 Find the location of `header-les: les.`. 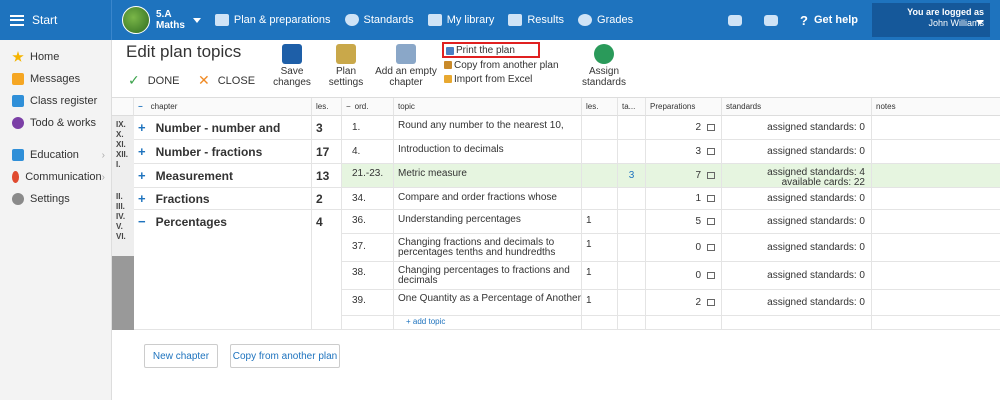

header-les: les. is located at coordinates (327, 107).